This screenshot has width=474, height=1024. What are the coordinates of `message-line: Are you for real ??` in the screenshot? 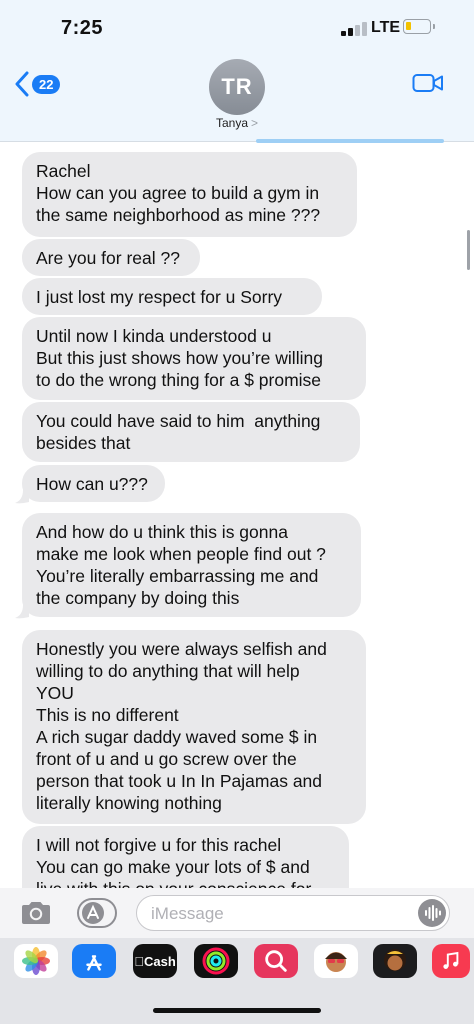 It's located at (108, 258).